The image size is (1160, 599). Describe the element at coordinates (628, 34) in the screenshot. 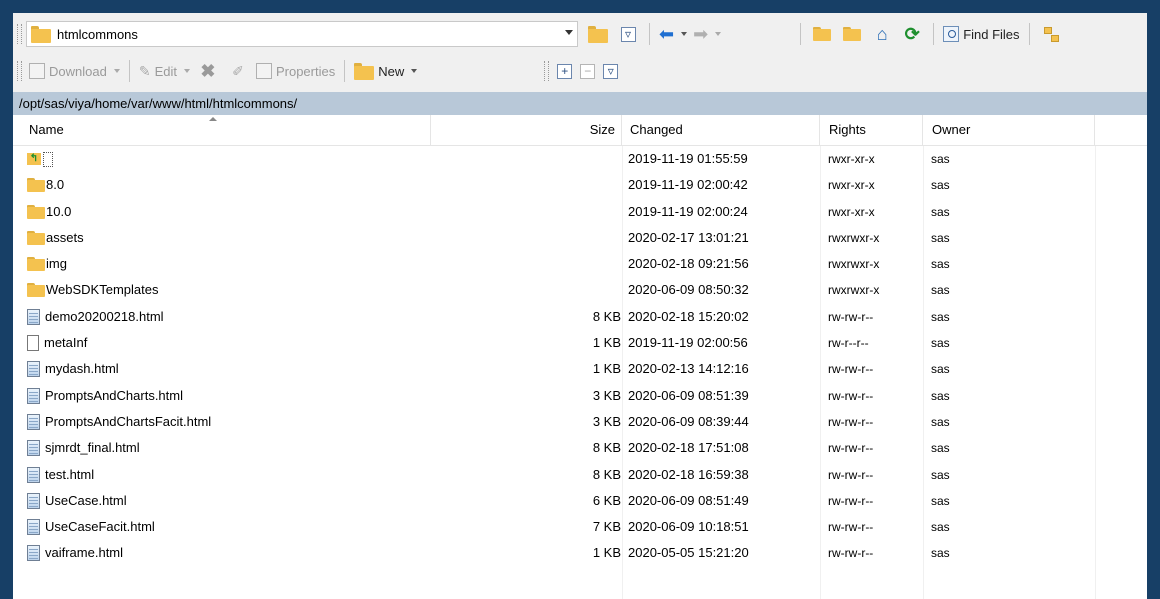

I see `filter-button: ▿` at that location.